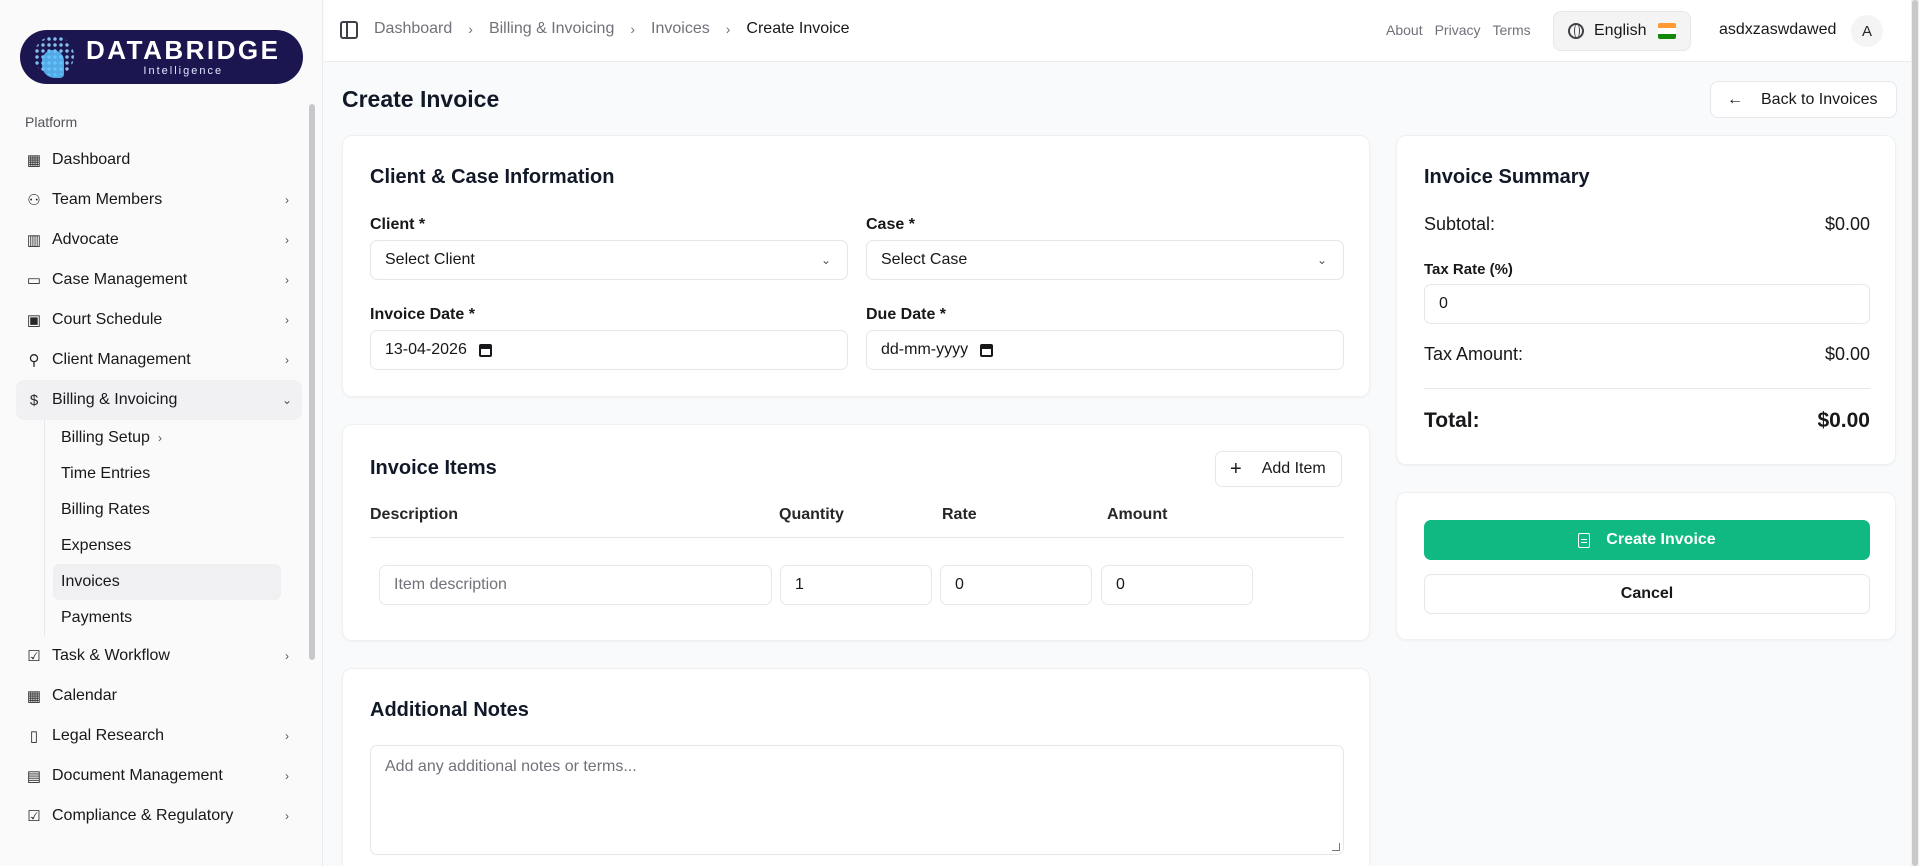  Describe the element at coordinates (413, 29) in the screenshot. I see `breadcrumb-dashboard: Dashboard` at that location.